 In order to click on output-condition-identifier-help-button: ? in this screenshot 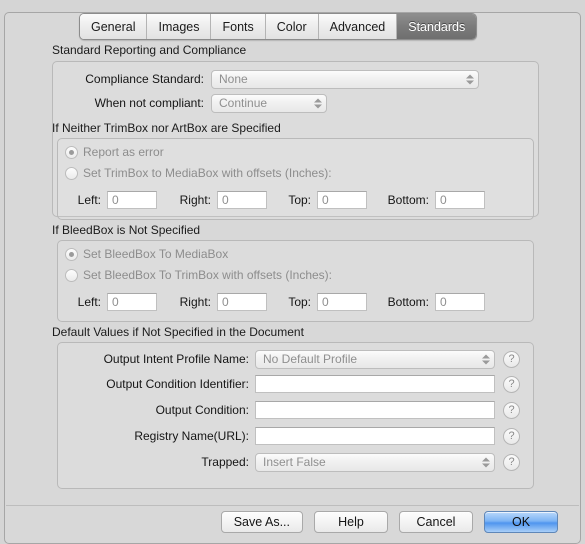, I will do `click(511, 384)`.